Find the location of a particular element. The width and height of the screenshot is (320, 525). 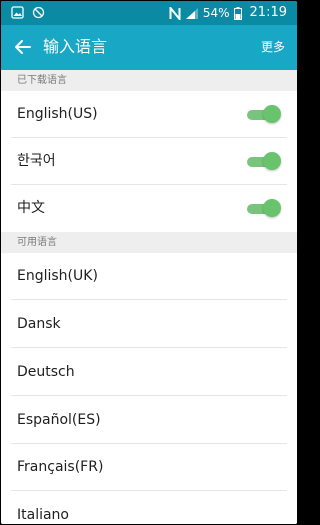

back-arrow-icon is located at coordinates (23, 47).